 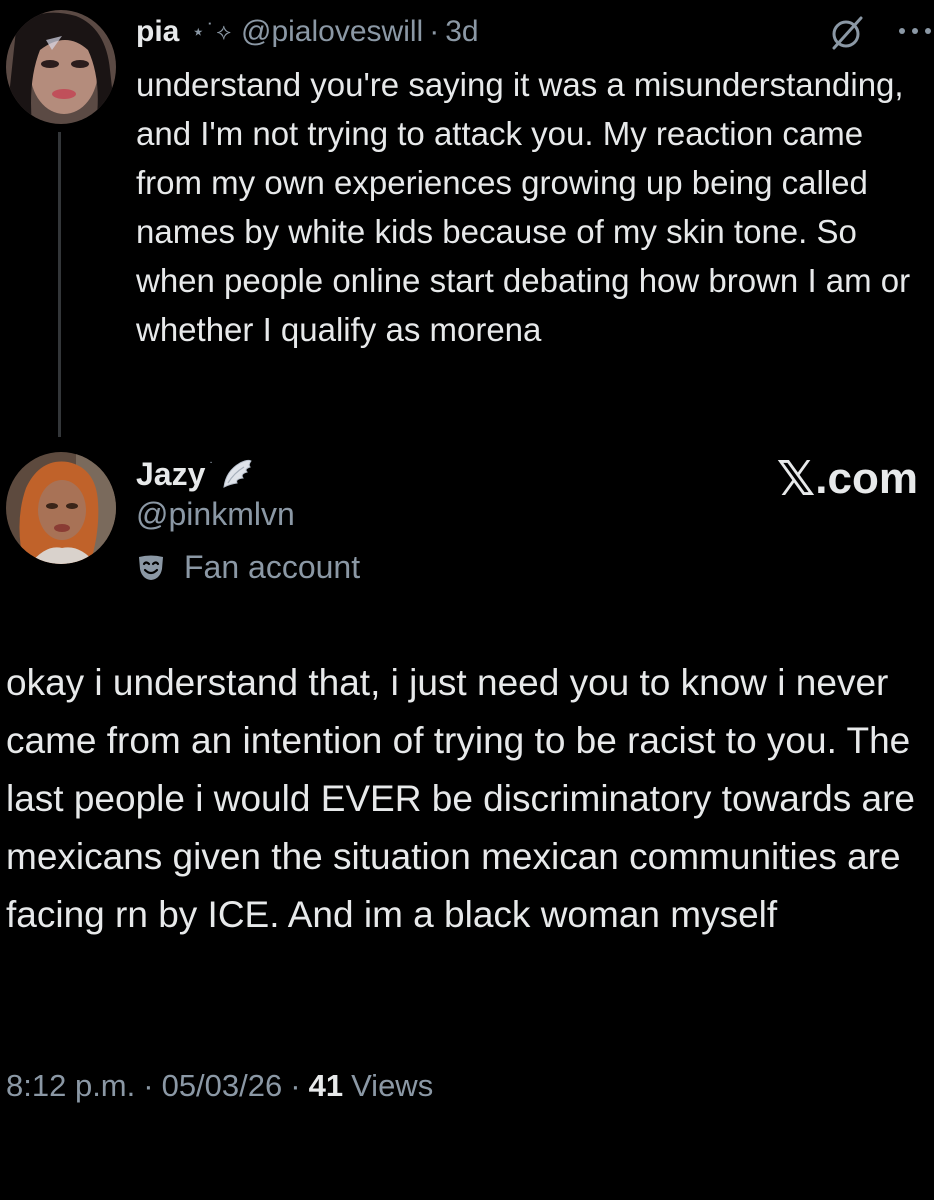 What do you see at coordinates (332, 32) in the screenshot?
I see `parent-handle: @pialoveswill` at bounding box center [332, 32].